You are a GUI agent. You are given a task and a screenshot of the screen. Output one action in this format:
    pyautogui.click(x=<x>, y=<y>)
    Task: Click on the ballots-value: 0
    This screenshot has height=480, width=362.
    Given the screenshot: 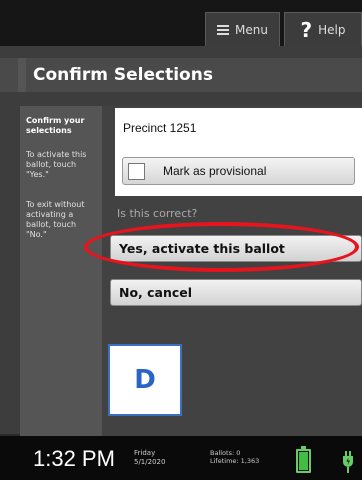 What is the action you would take?
    pyautogui.click(x=238, y=453)
    